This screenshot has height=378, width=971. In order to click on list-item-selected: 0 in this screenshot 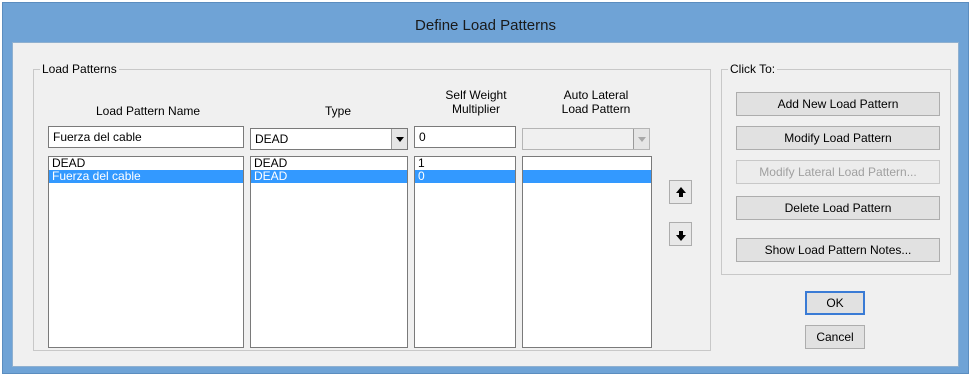, I will do `click(465, 176)`.